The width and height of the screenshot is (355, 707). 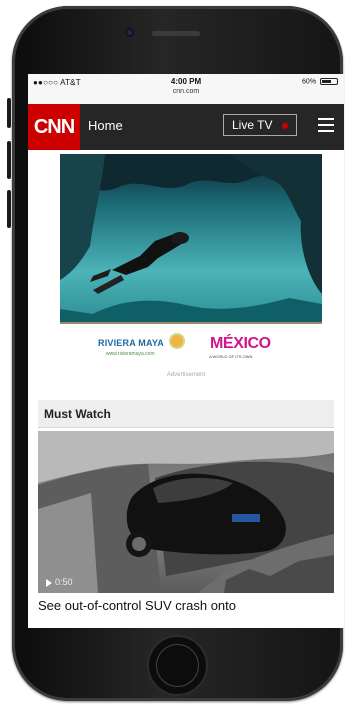 I want to click on mexico-subtext: A WORLD OF ITS OWN, so click(x=231, y=356).